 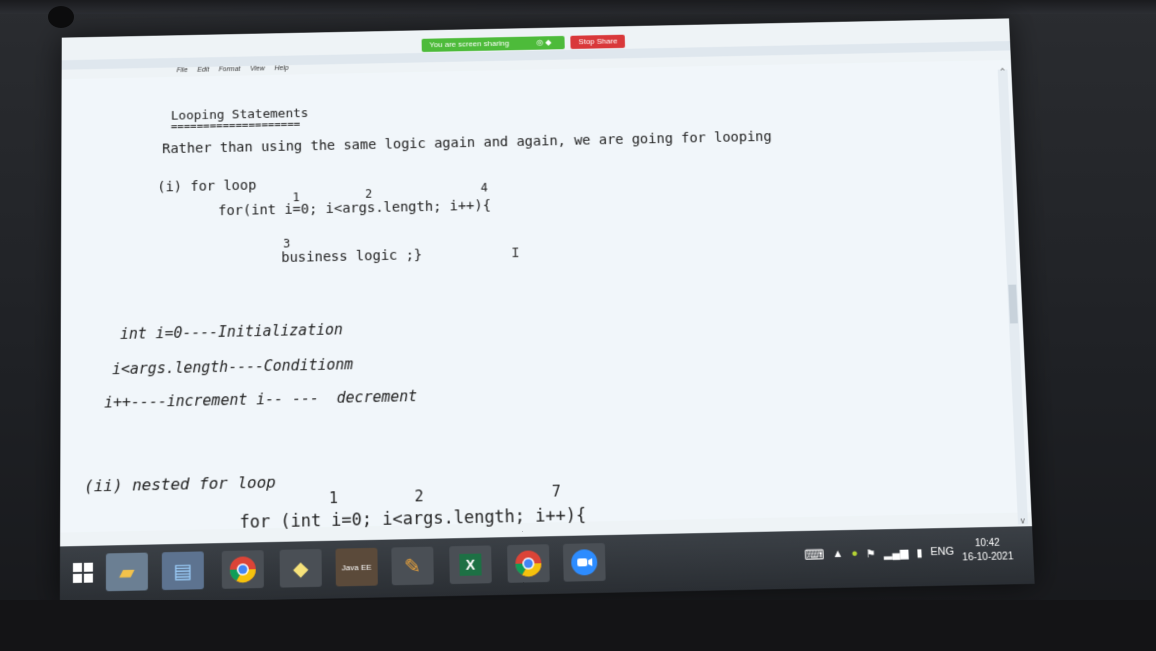 I want to click on sticky-notes-icon: ◆, so click(x=301, y=568).